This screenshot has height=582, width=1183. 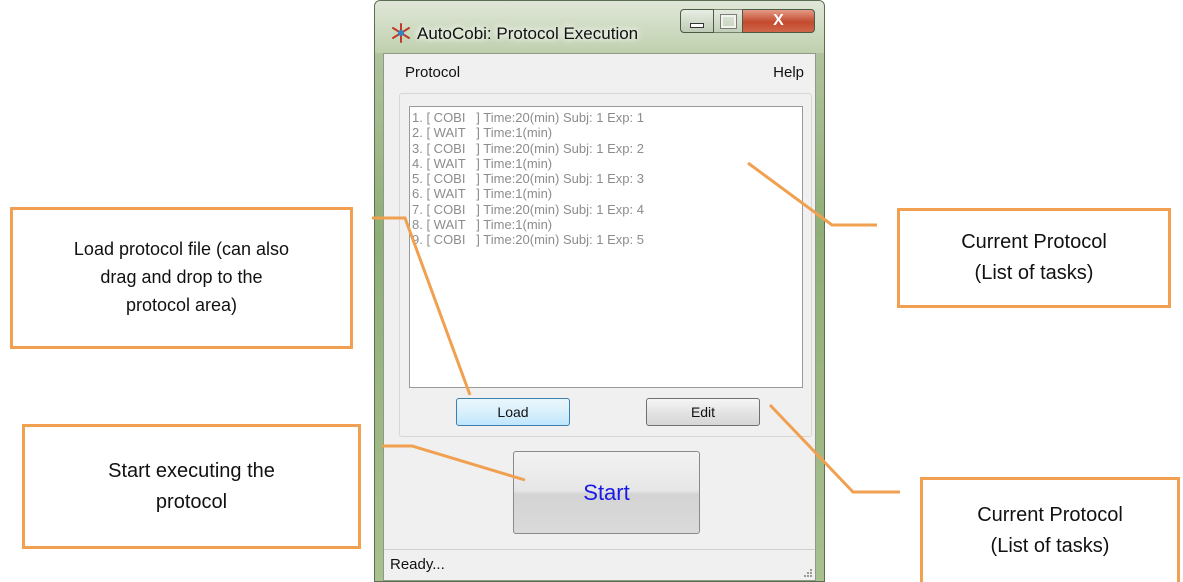 I want to click on protocol-task-item: 7. [ COBI ] Time:20(min) Subj: 1 Exp: 4, so click(x=607, y=209).